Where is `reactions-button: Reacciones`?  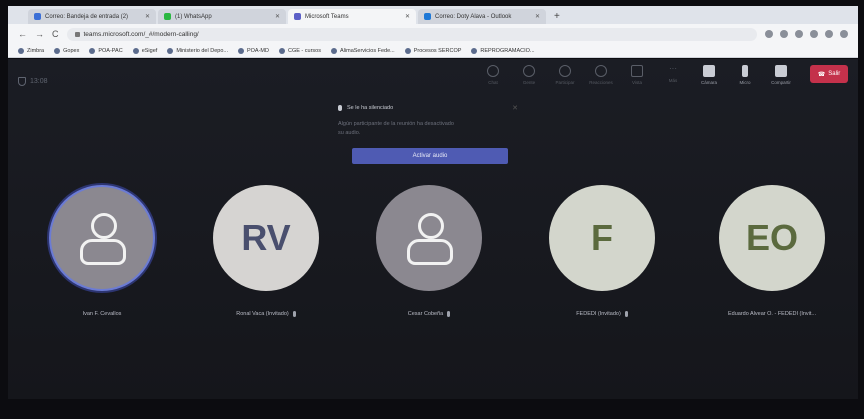 reactions-button: Reacciones is located at coordinates (601, 75).